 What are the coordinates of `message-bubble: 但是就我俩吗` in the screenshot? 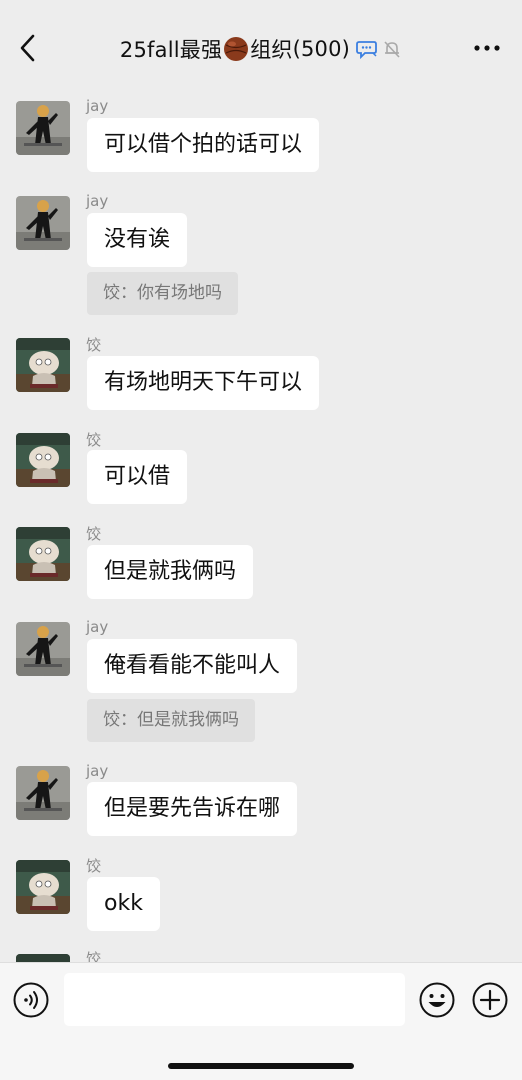 It's located at (170, 572).